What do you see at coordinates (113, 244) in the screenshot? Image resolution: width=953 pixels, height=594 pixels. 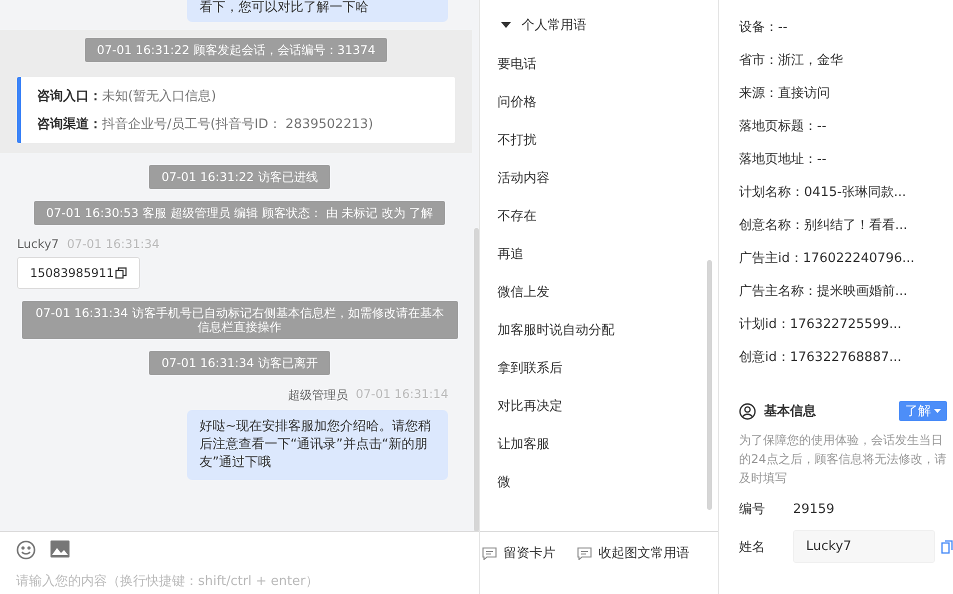 I see `message-time: 07-01 16:31:34` at bounding box center [113, 244].